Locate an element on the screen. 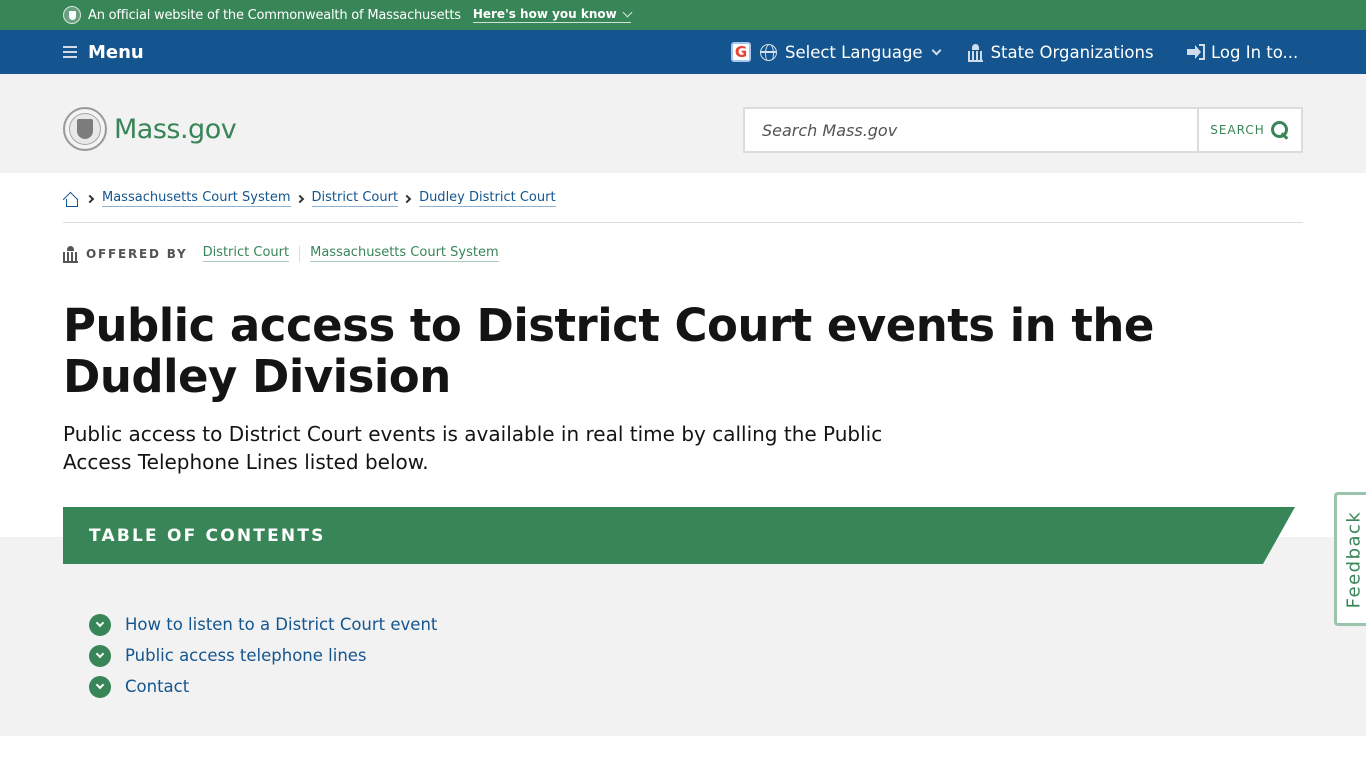  breadcrumb-link: Massachusetts Court System is located at coordinates (196, 198).